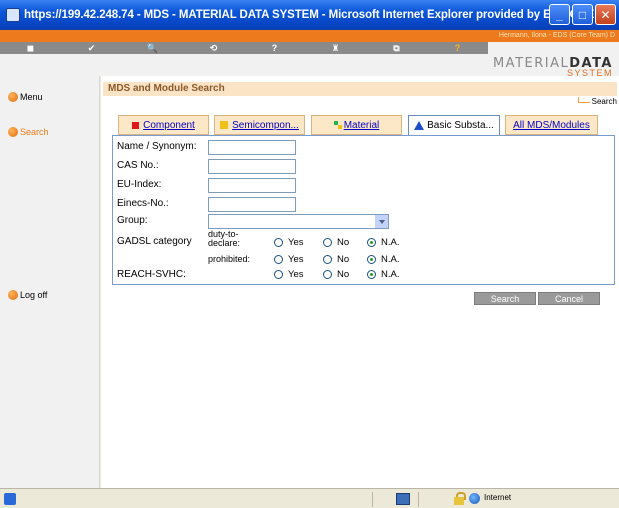  What do you see at coordinates (136, 125) in the screenshot?
I see `component-icon` at bounding box center [136, 125].